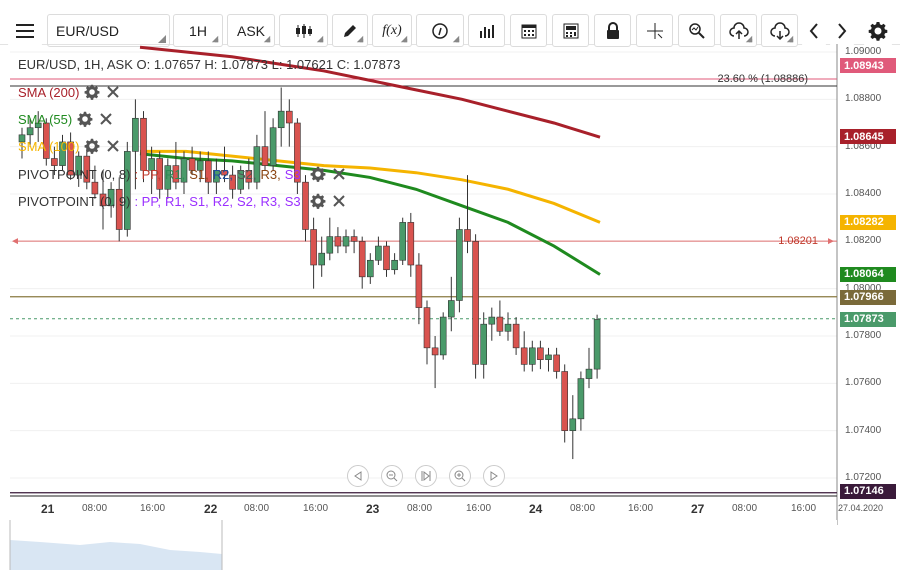  Describe the element at coordinates (863, 51) in the screenshot. I see `price-axis-label: 1.09000` at that location.